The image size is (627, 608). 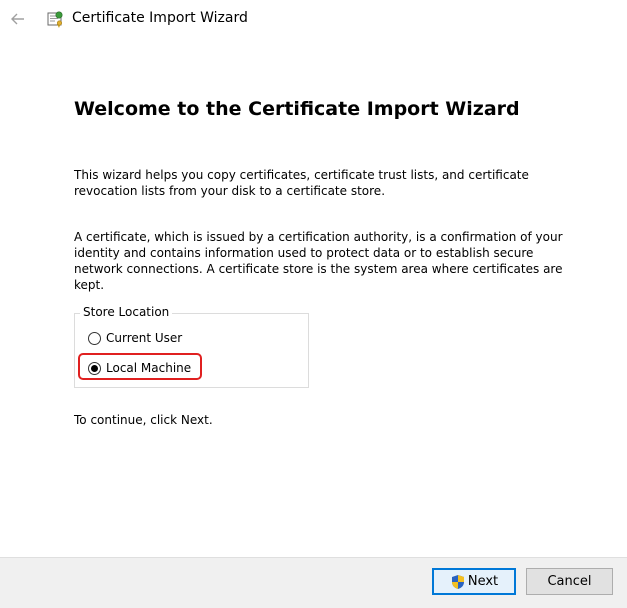 What do you see at coordinates (94, 338) in the screenshot?
I see `radio-button-unchecked` at bounding box center [94, 338].